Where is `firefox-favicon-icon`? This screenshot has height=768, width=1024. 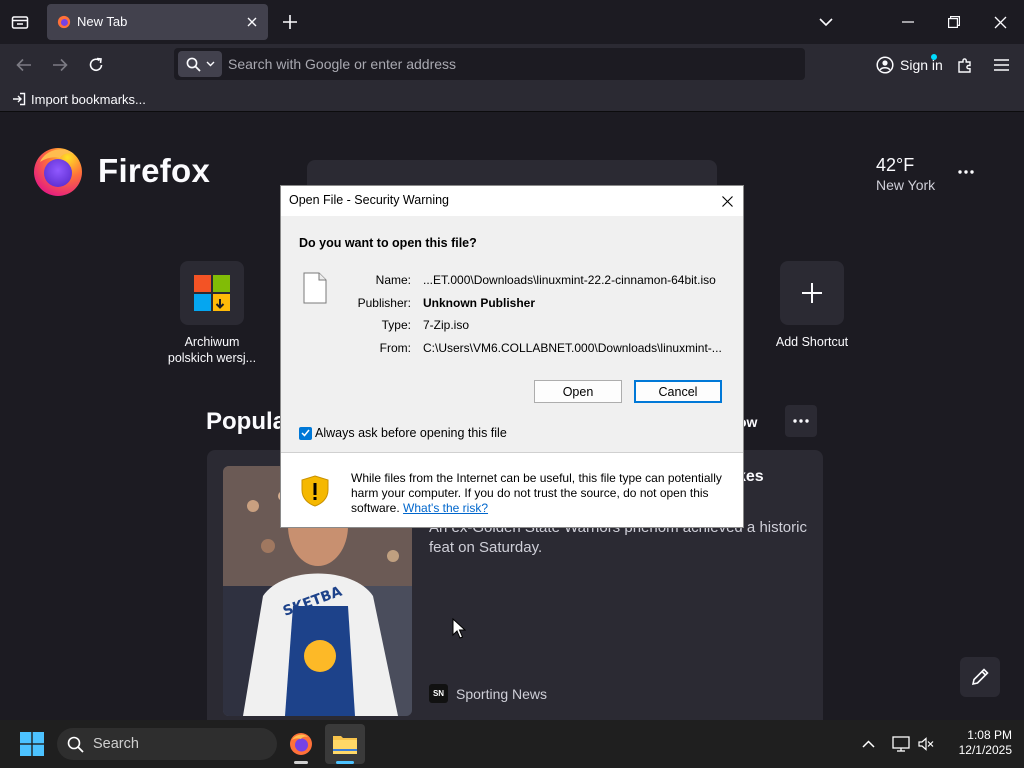 firefox-favicon-icon is located at coordinates (64, 22).